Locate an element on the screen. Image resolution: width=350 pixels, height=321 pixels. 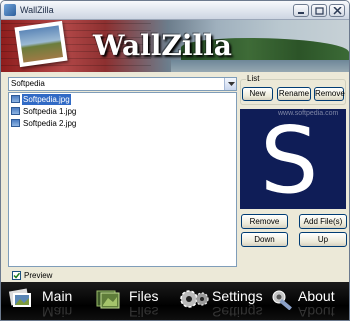
gears-icon is located at coordinates (194, 299).